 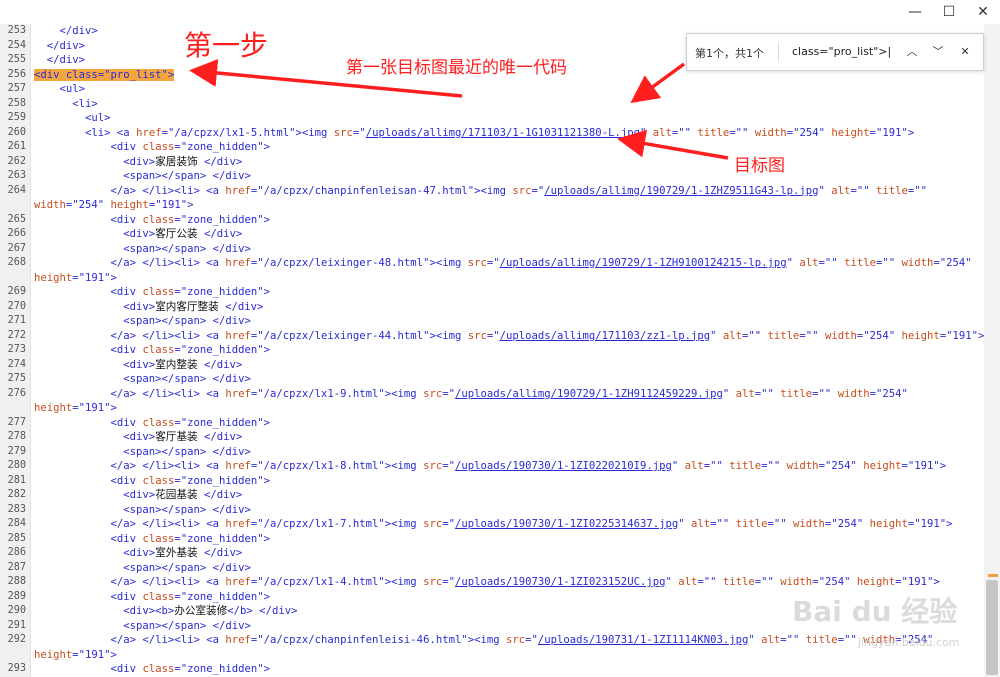 What do you see at coordinates (326, 78) in the screenshot?
I see `arrow-to-pro-list` at bounding box center [326, 78].